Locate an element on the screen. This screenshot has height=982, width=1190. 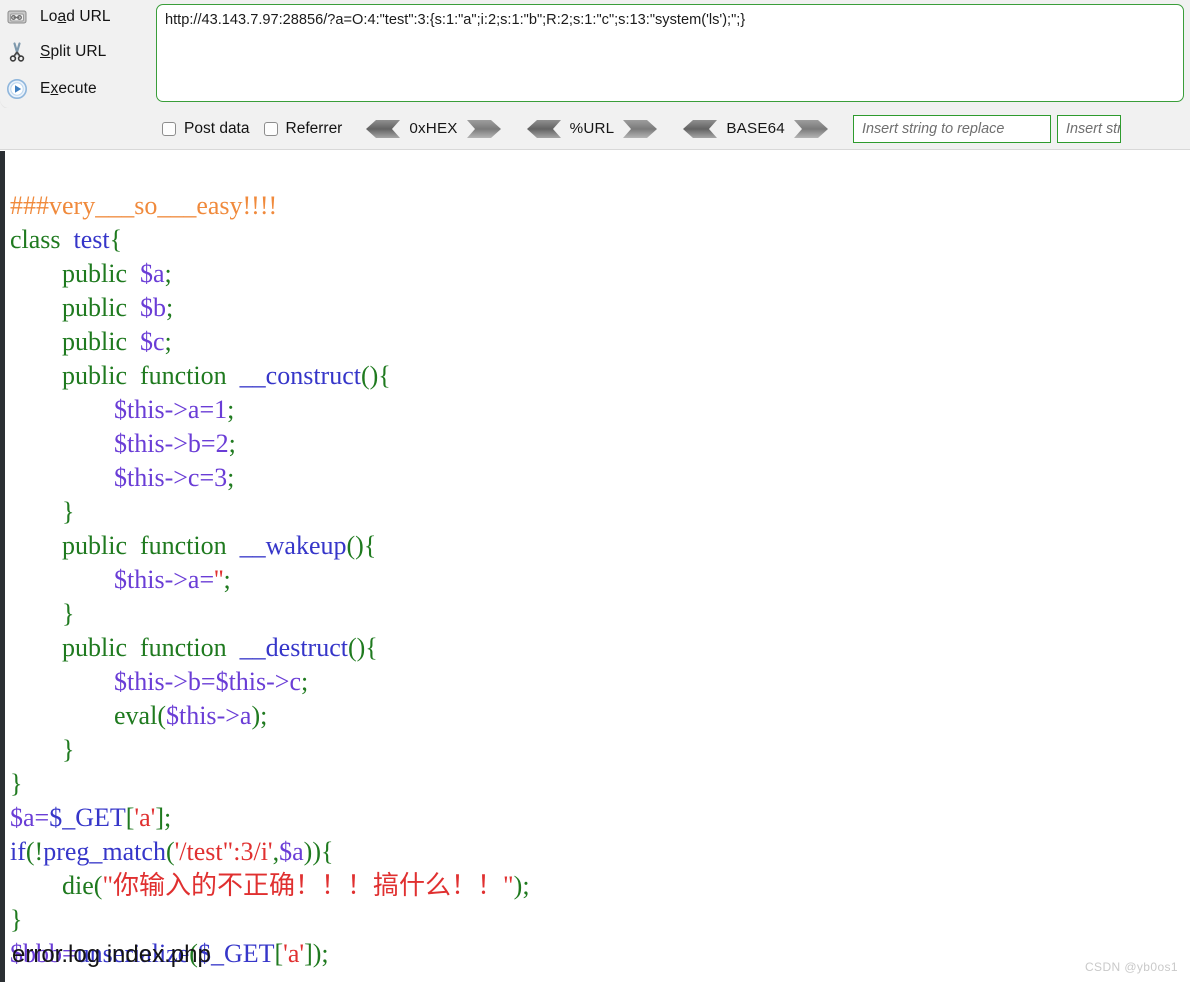
code-token: __construct is located at coordinates (297, 375).